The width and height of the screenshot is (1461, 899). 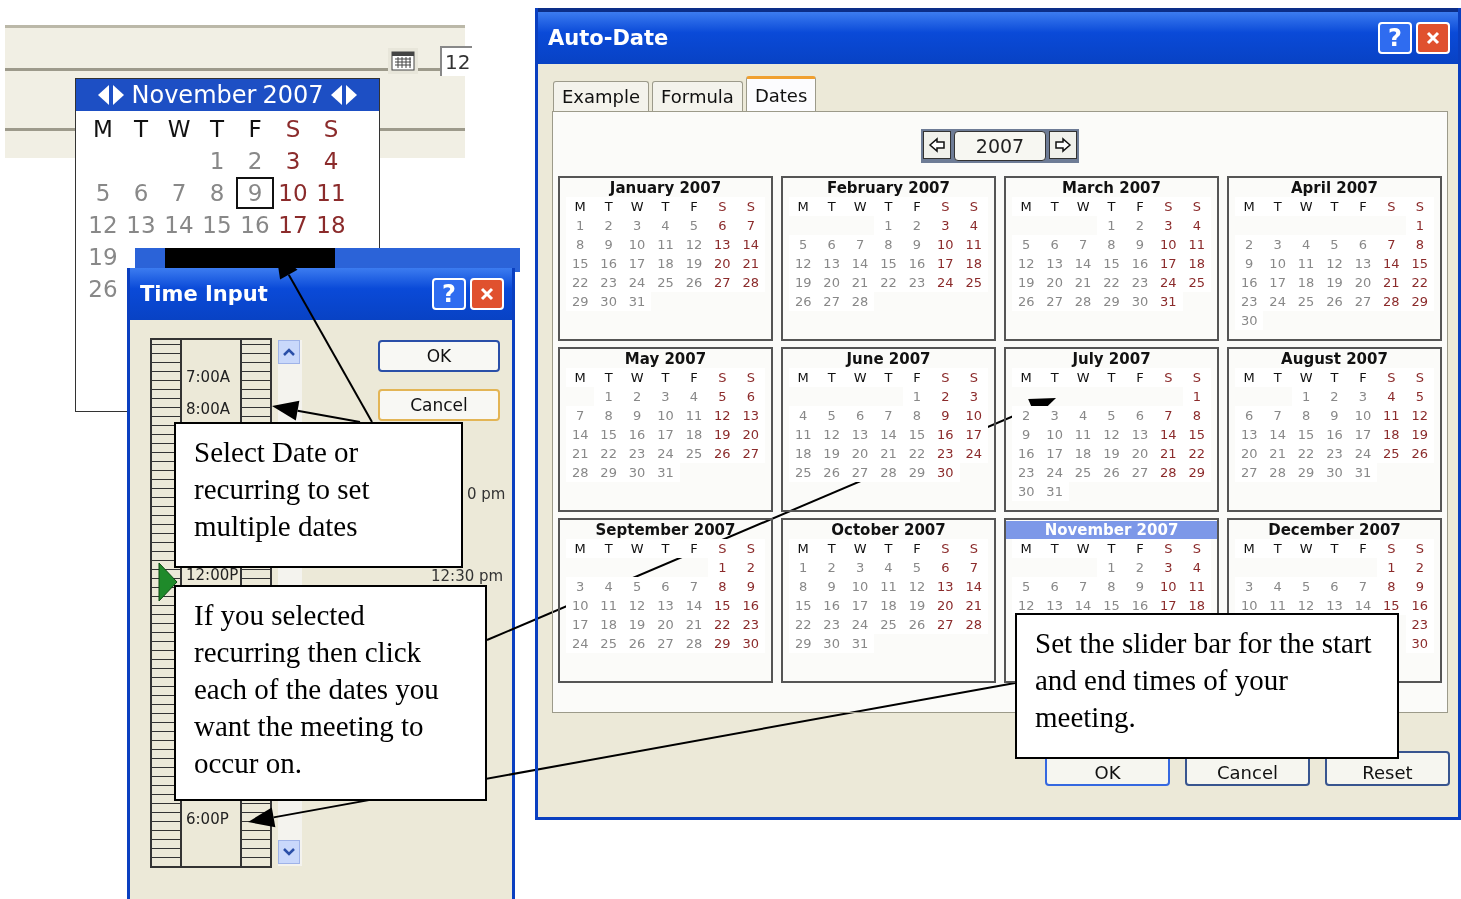 What do you see at coordinates (1391, 301) in the screenshot?
I see `calendar-day: 28` at bounding box center [1391, 301].